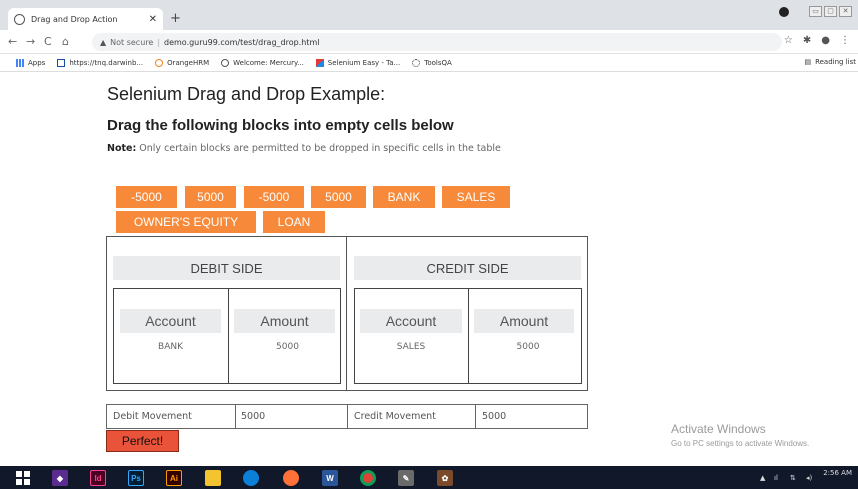 This screenshot has width=858, height=489. I want to click on tray-chevron-icon: ▲, so click(762, 478).